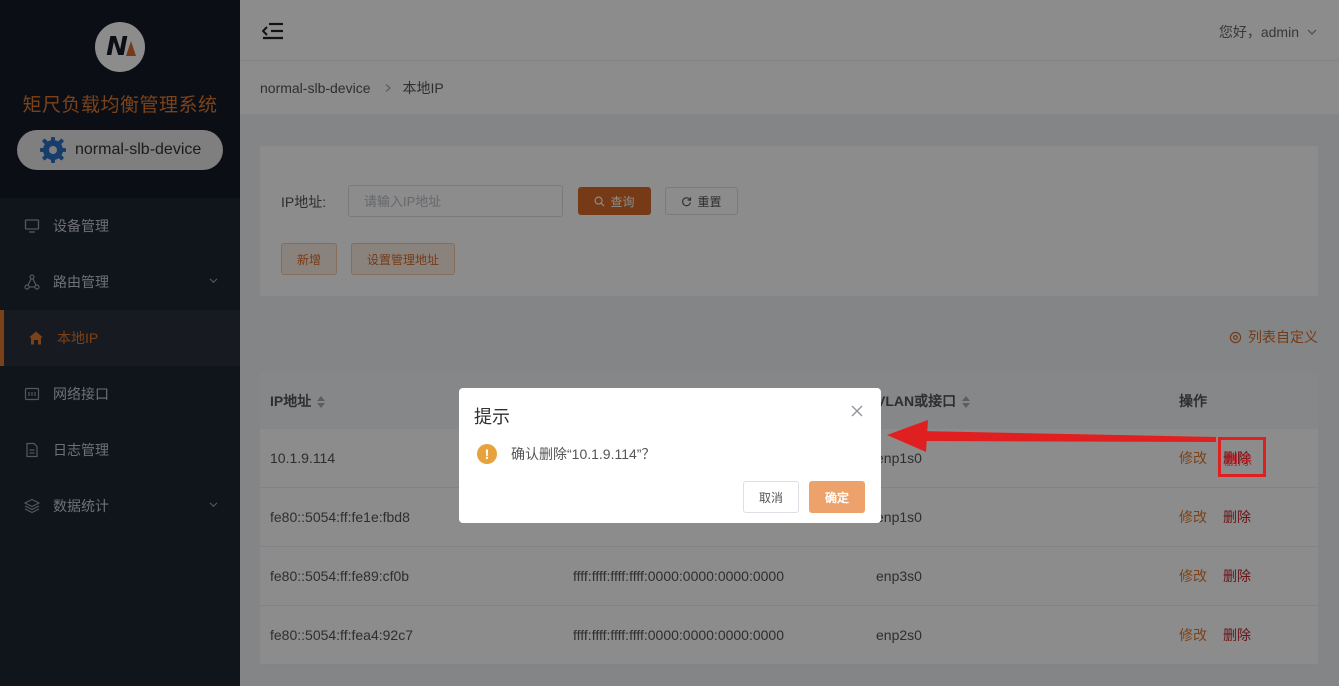 The height and width of the screenshot is (686, 1339). I want to click on dialog-message-text: 确认删除“10.1.9.114”？, so click(583, 454).